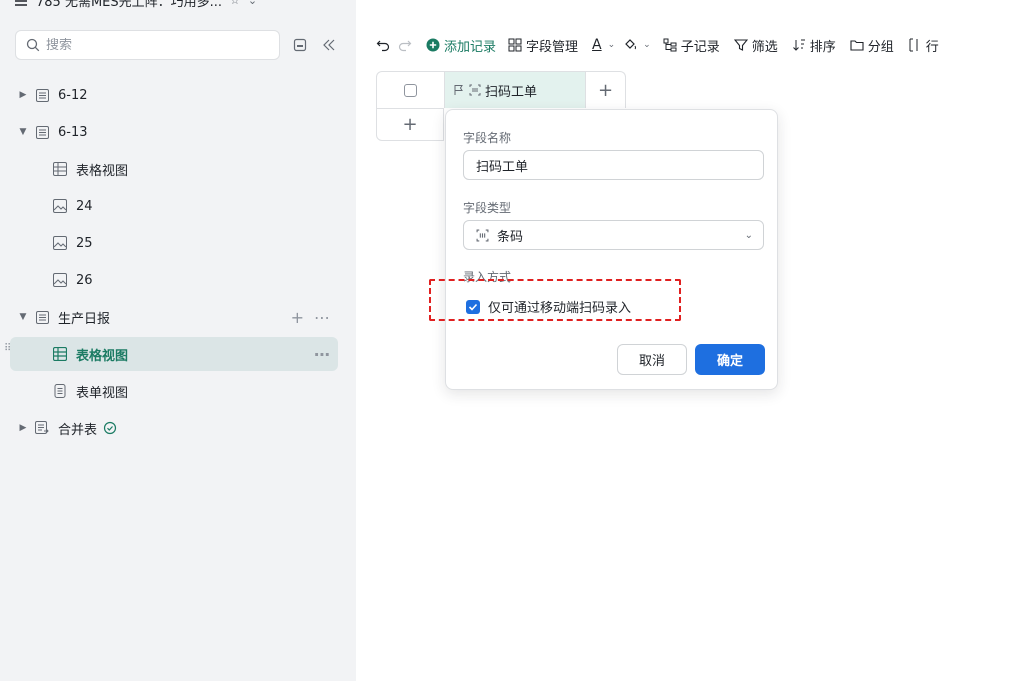 This screenshot has width=1024, height=681. I want to click on add-row-button: +, so click(410, 124).